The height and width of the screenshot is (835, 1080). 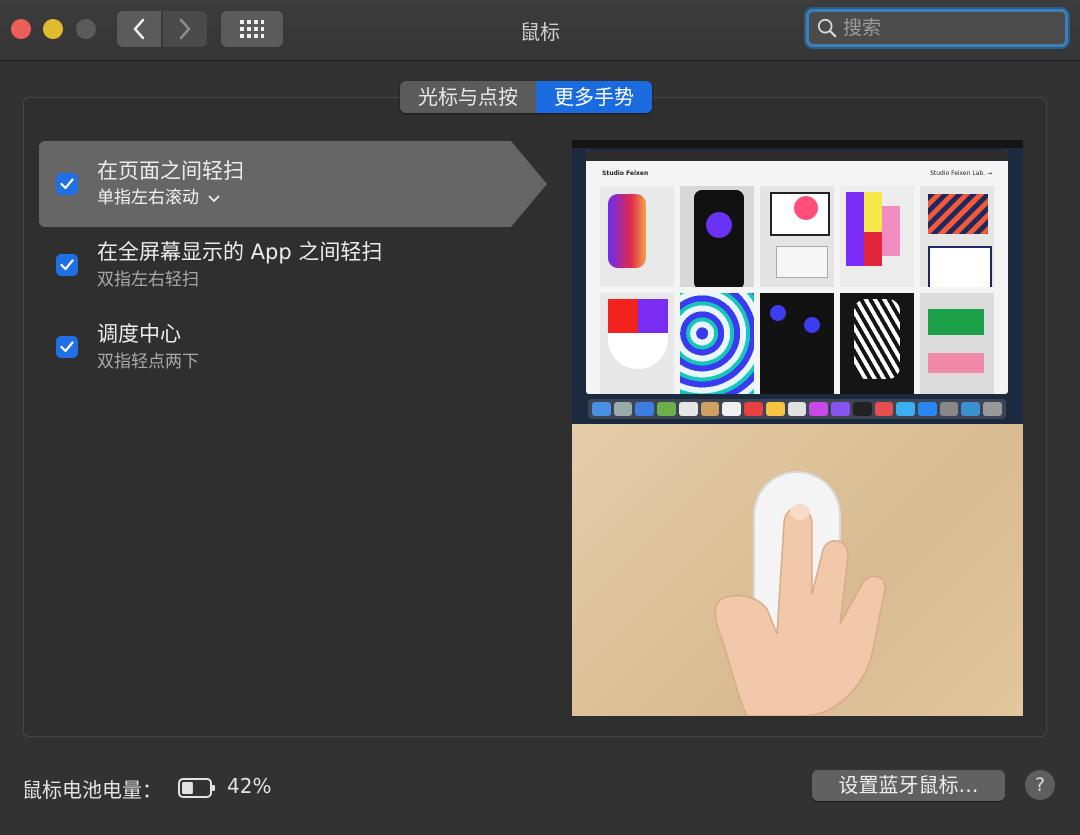 What do you see at coordinates (196, 788) in the screenshot?
I see `battery-icon` at bounding box center [196, 788].